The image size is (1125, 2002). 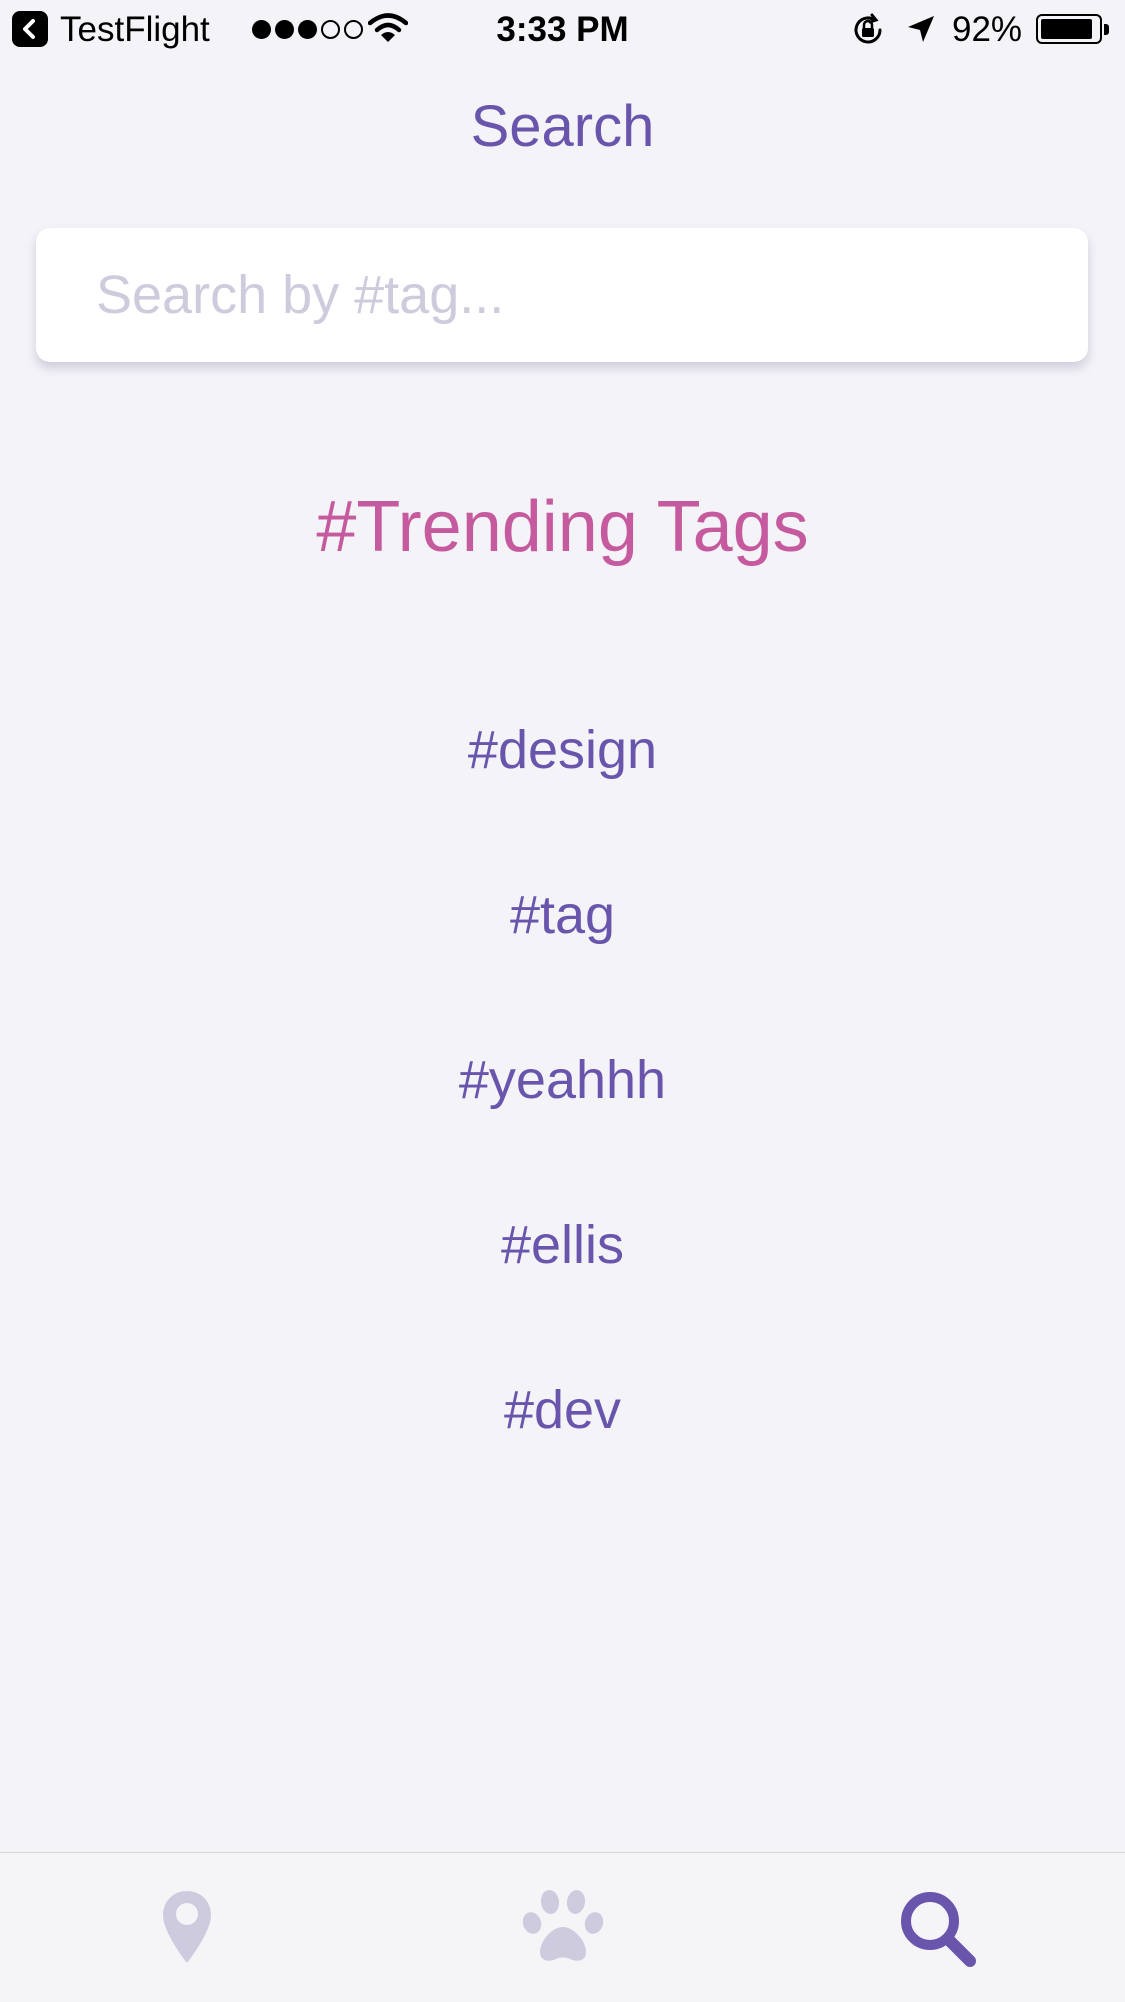 I want to click on trending-tag-item: #ellis, so click(x=562, y=1282).